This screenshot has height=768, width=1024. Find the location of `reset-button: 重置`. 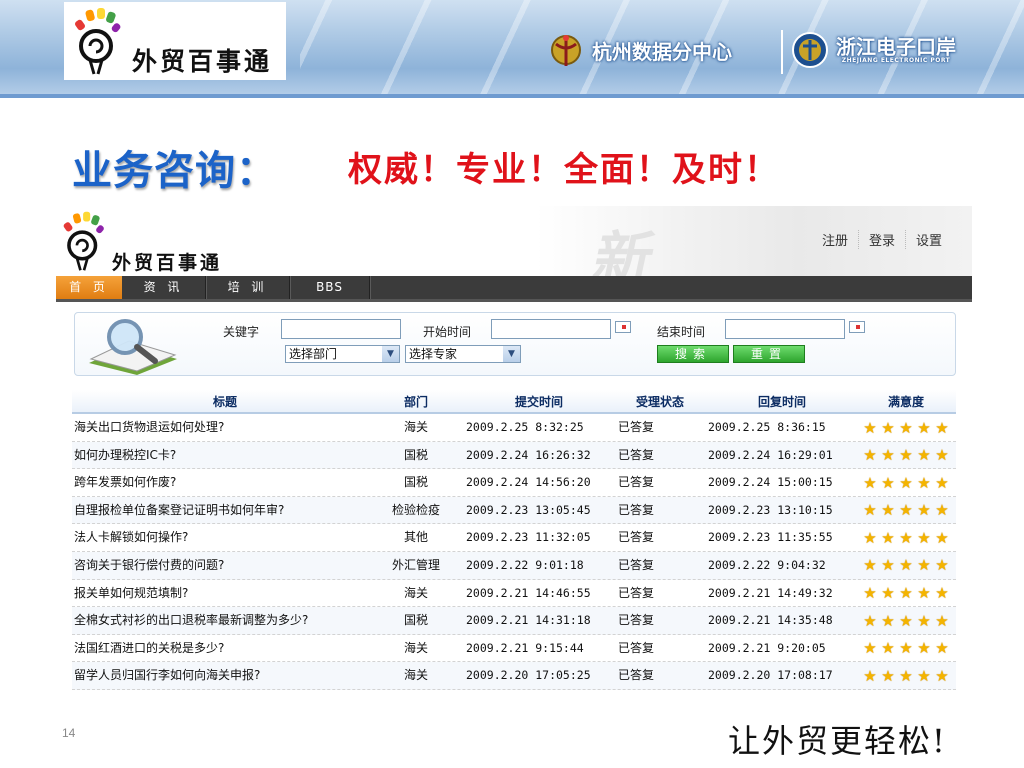

reset-button: 重置 is located at coordinates (769, 354).